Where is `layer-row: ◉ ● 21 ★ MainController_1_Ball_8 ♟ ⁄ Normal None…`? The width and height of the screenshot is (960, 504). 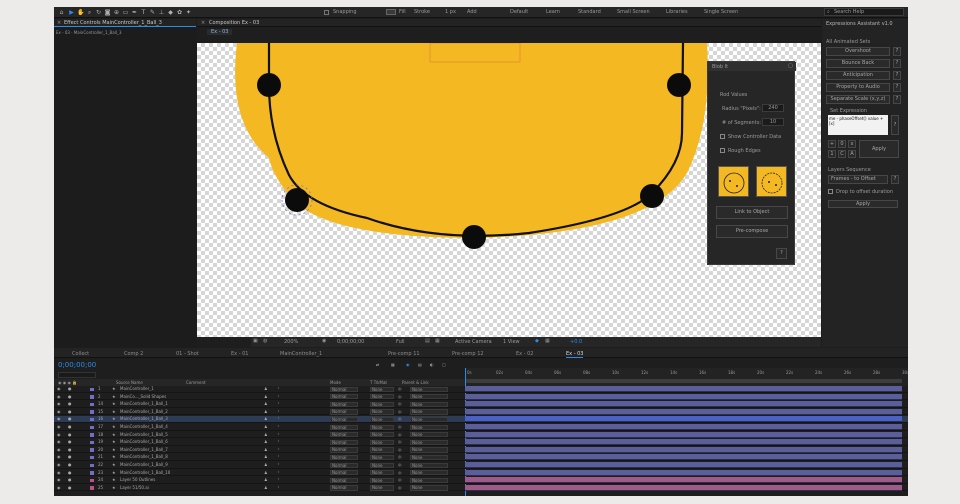 layer-row: ◉ ● 21 ★ MainController_1_Ball_8 ♟ ⁄ Normal None… is located at coordinates (481, 457).